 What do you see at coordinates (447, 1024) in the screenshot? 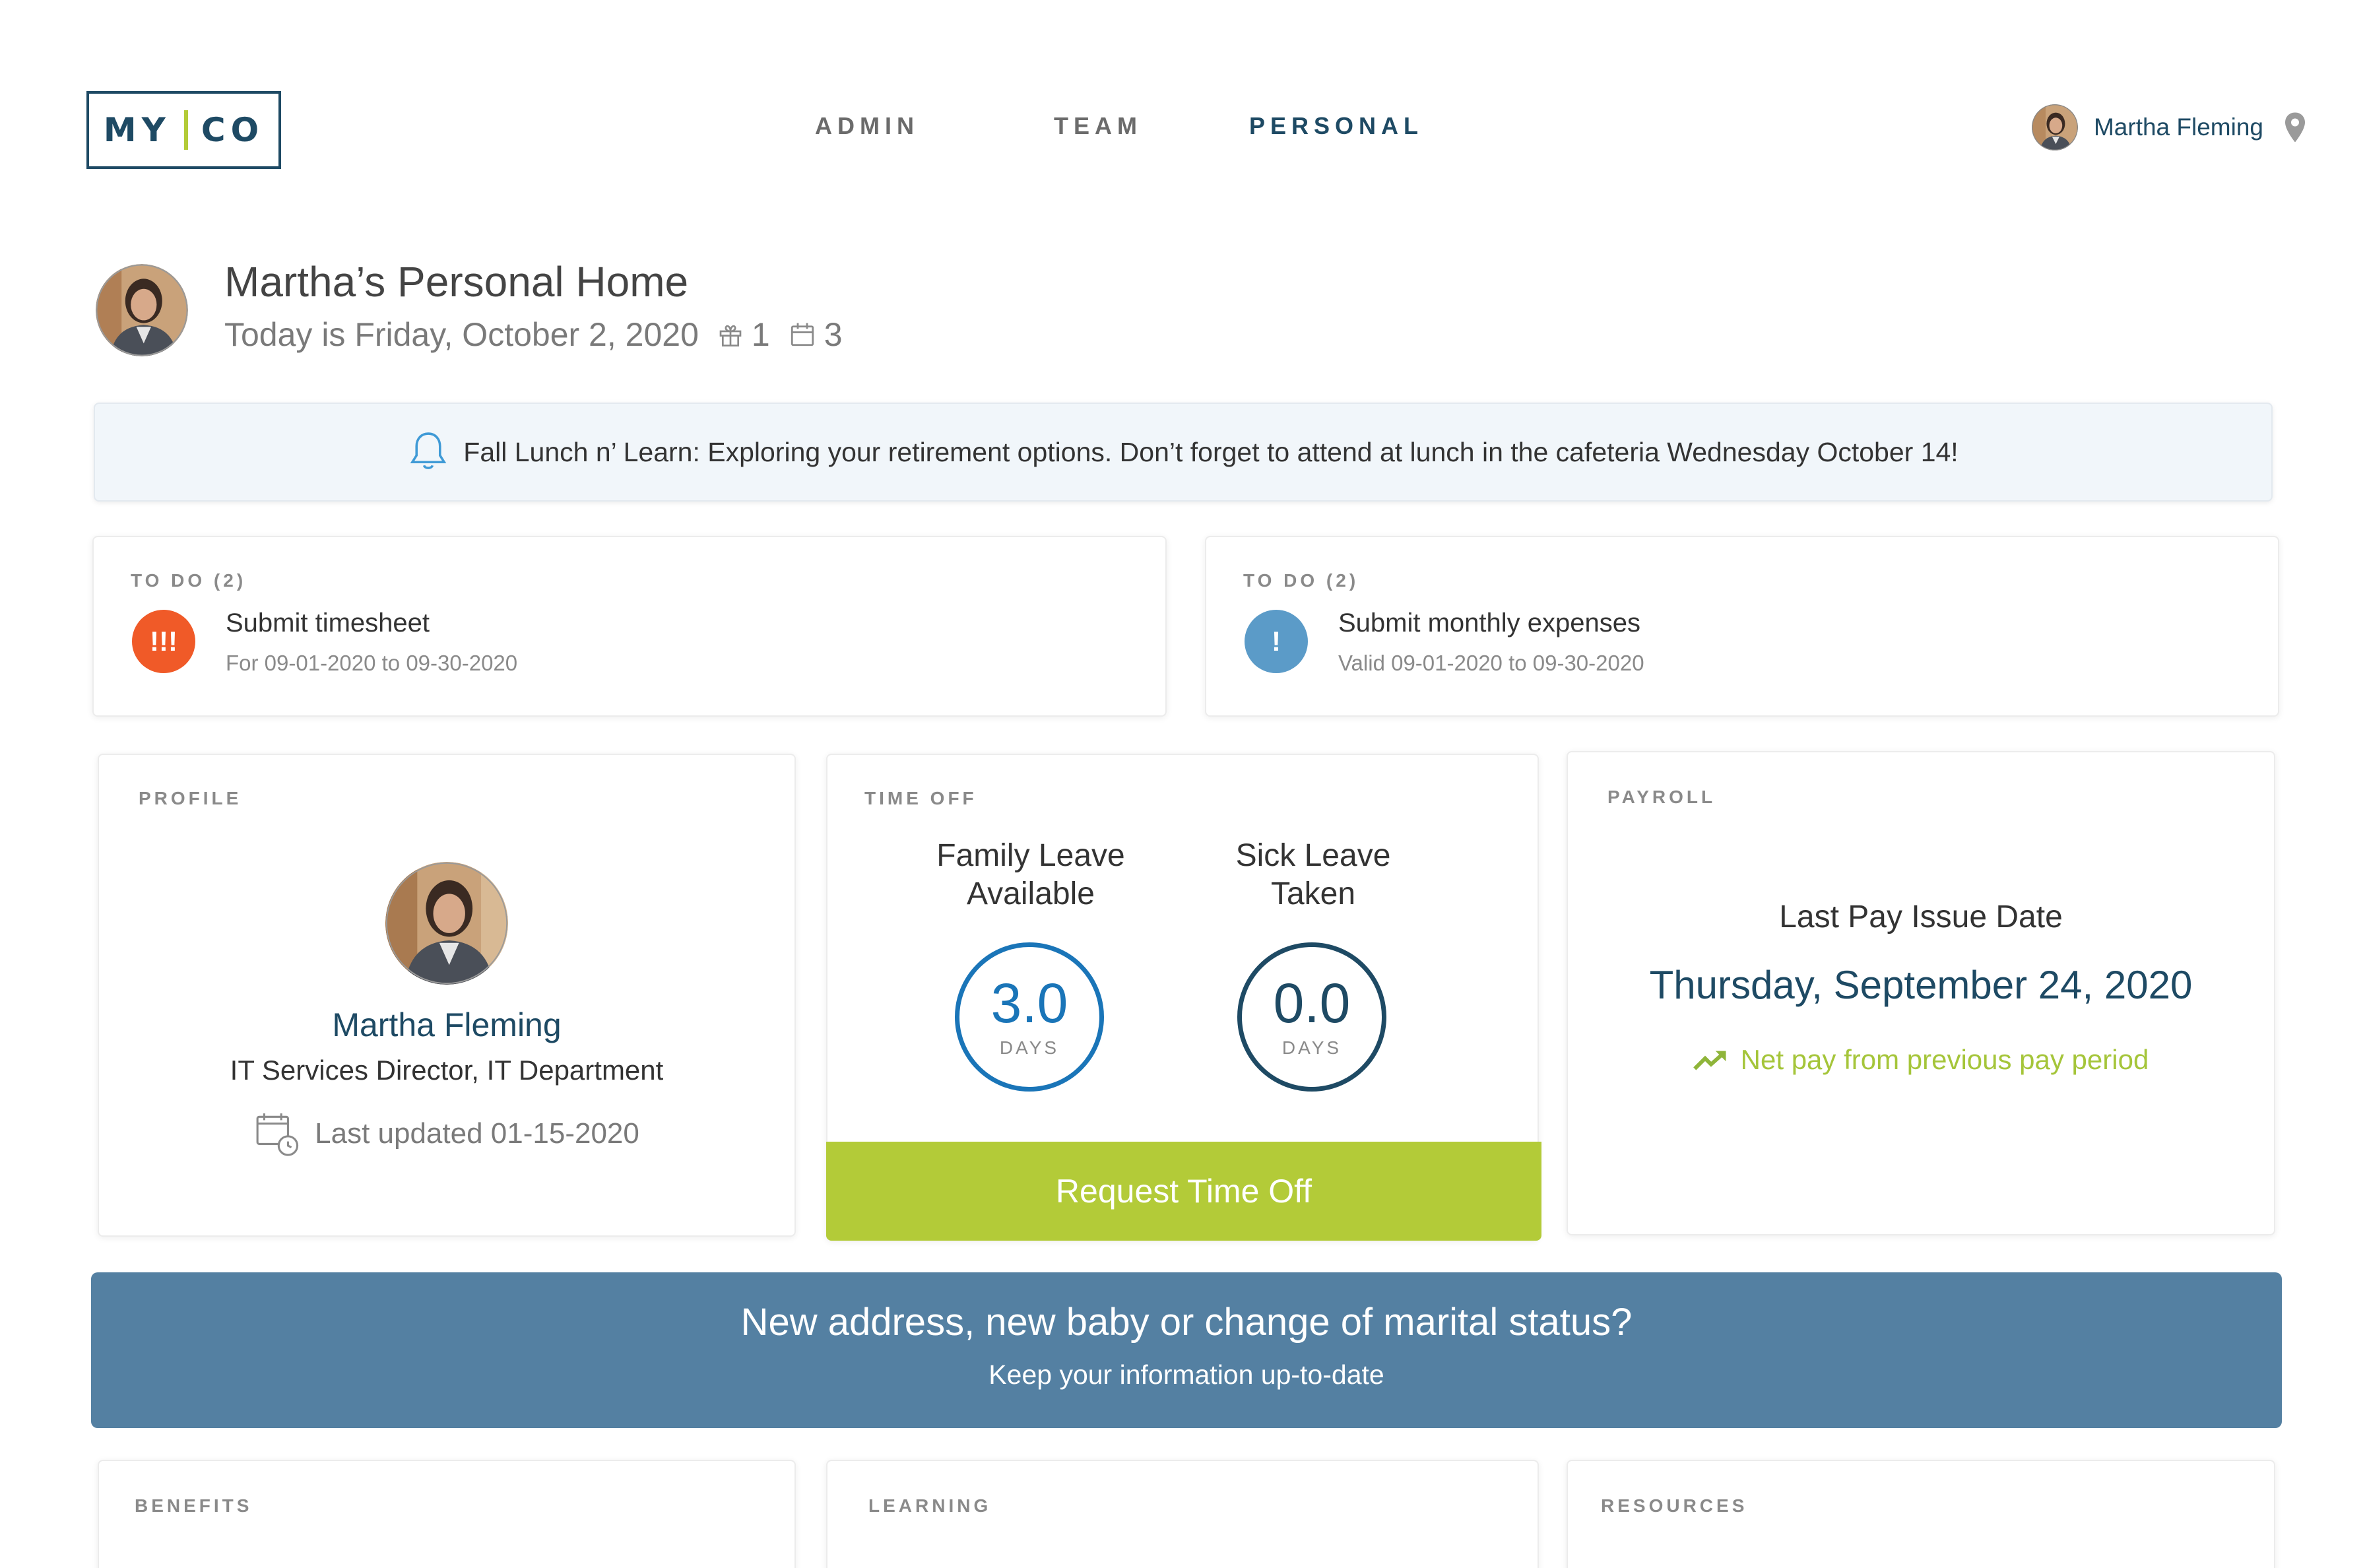
I see `profile-name: Martha Fleming` at bounding box center [447, 1024].